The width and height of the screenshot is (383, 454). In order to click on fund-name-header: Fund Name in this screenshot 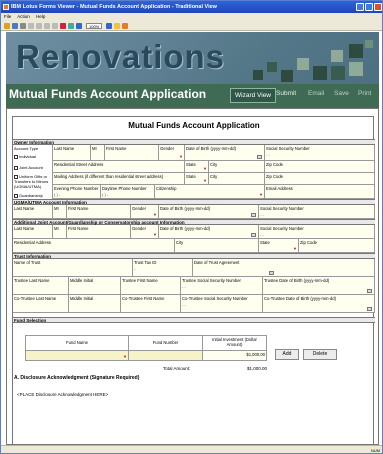, I will do `click(77, 343)`.